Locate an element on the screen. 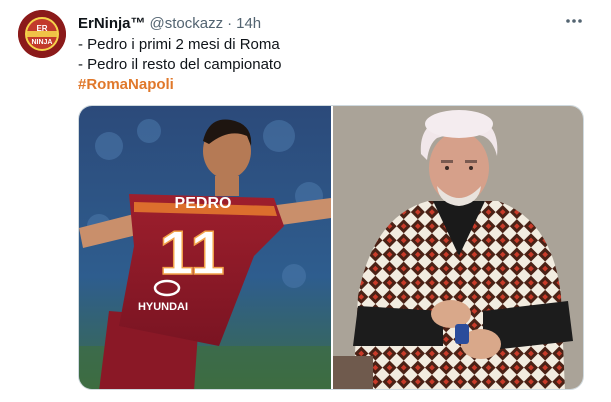  more-horizontal-icon is located at coordinates (574, 21).